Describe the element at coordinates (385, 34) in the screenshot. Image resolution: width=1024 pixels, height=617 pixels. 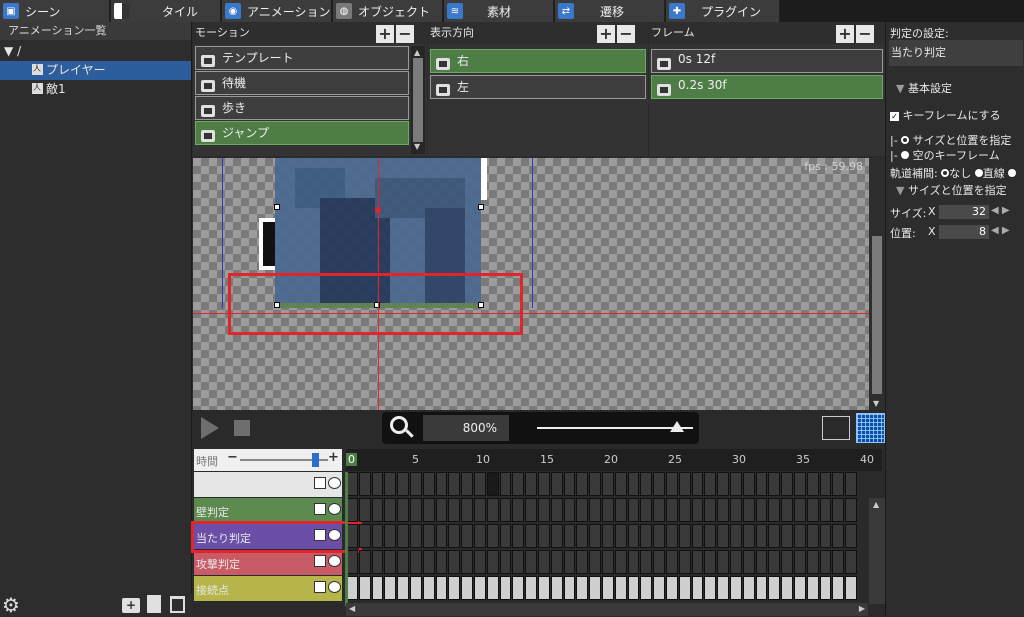
I see `add-motion-button: +` at that location.